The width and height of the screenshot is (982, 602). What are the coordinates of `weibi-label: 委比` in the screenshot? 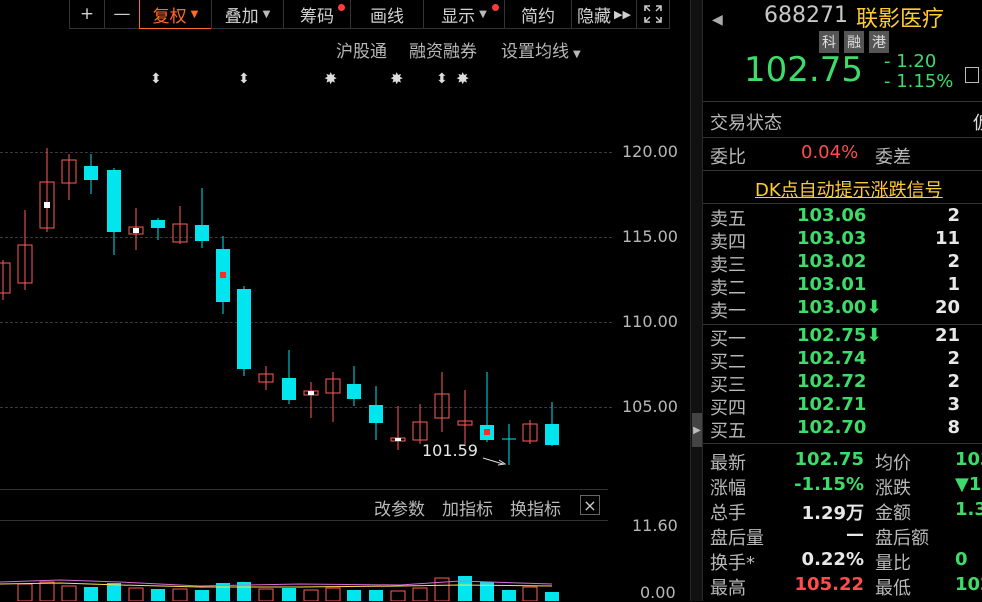 It's located at (728, 157).